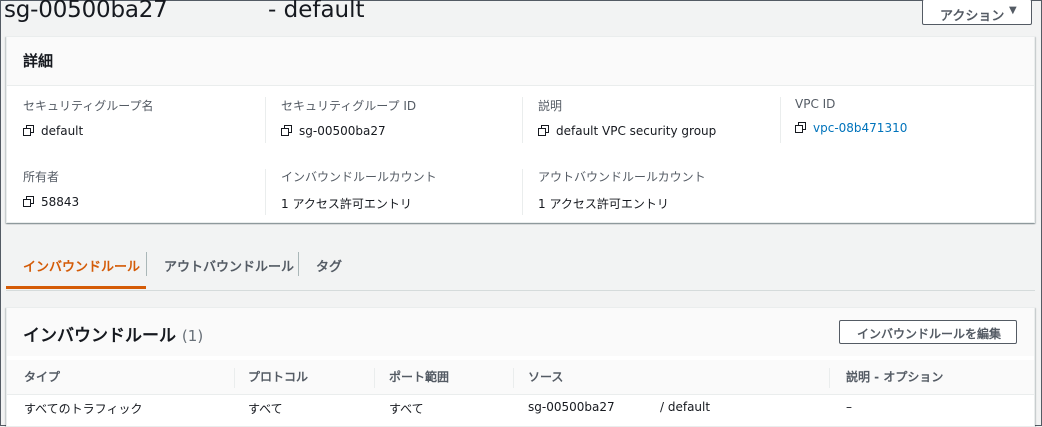 The image size is (1042, 427). What do you see at coordinates (636, 131) in the screenshot?
I see `field-value: default VPC security group` at bounding box center [636, 131].